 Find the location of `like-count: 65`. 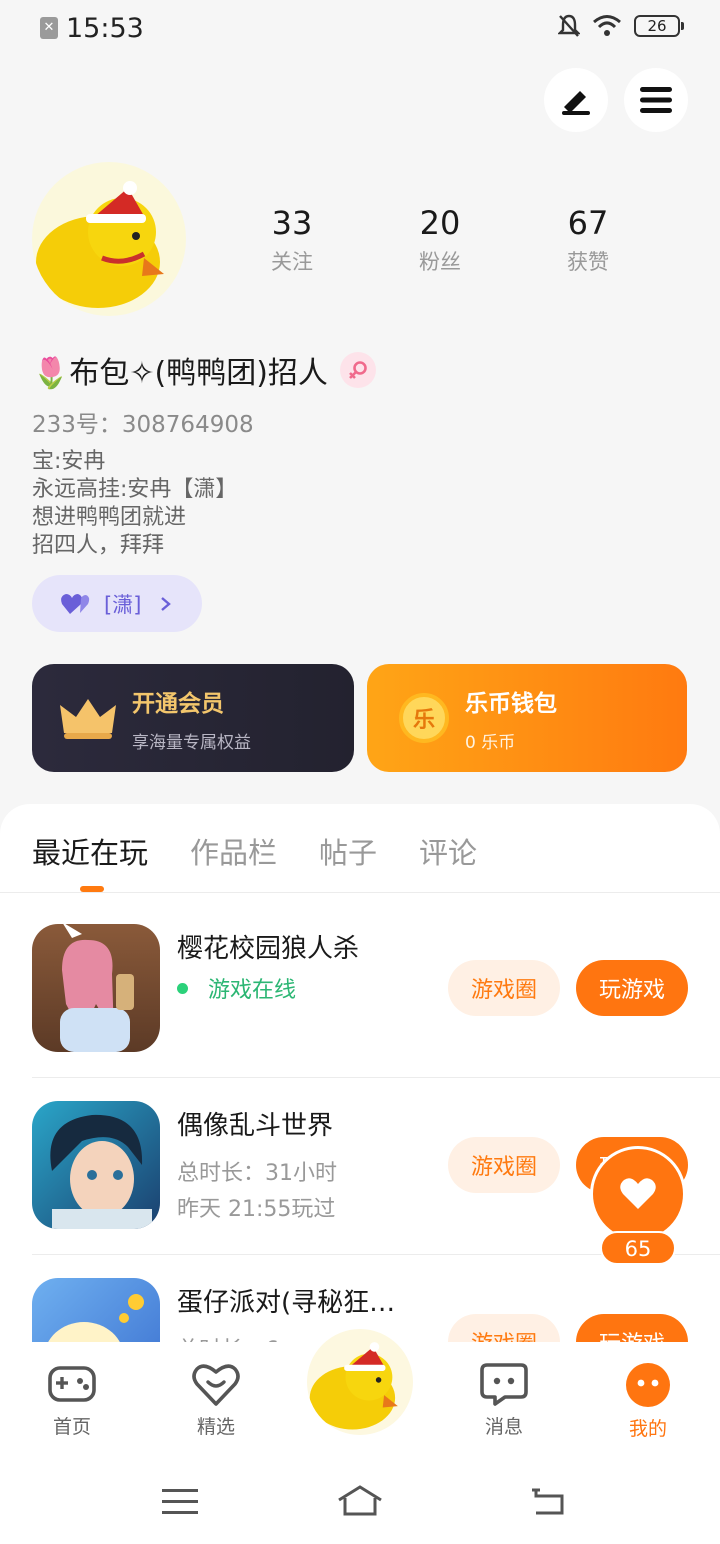

like-count: 65 is located at coordinates (638, 1248).